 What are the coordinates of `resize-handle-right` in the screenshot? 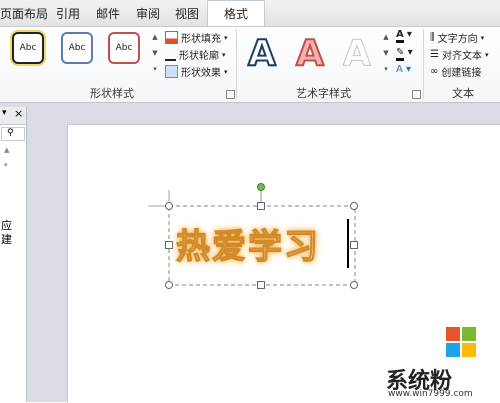 It's located at (354, 245).